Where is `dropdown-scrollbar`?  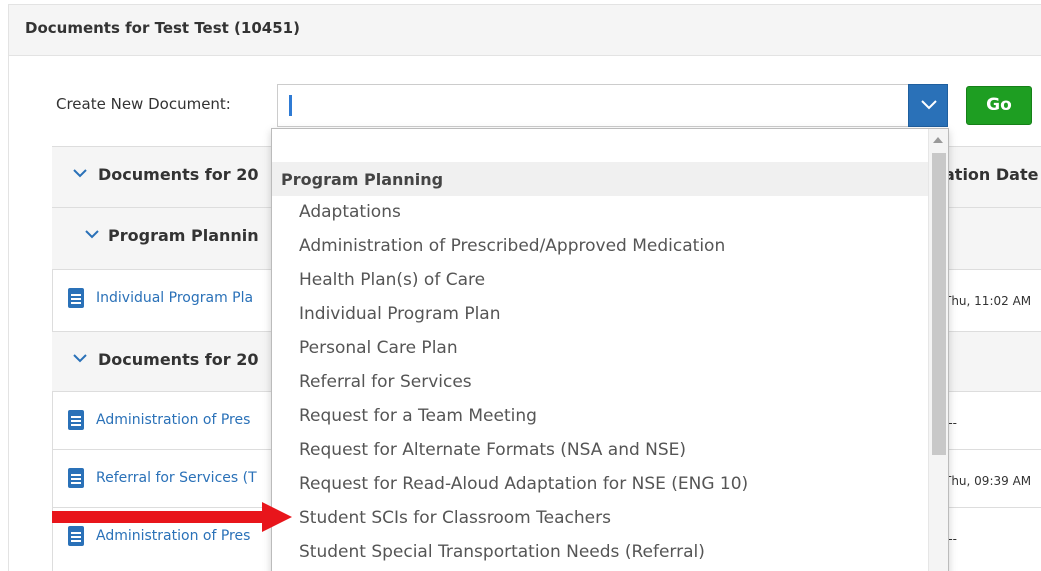
dropdown-scrollbar is located at coordinates (938, 350).